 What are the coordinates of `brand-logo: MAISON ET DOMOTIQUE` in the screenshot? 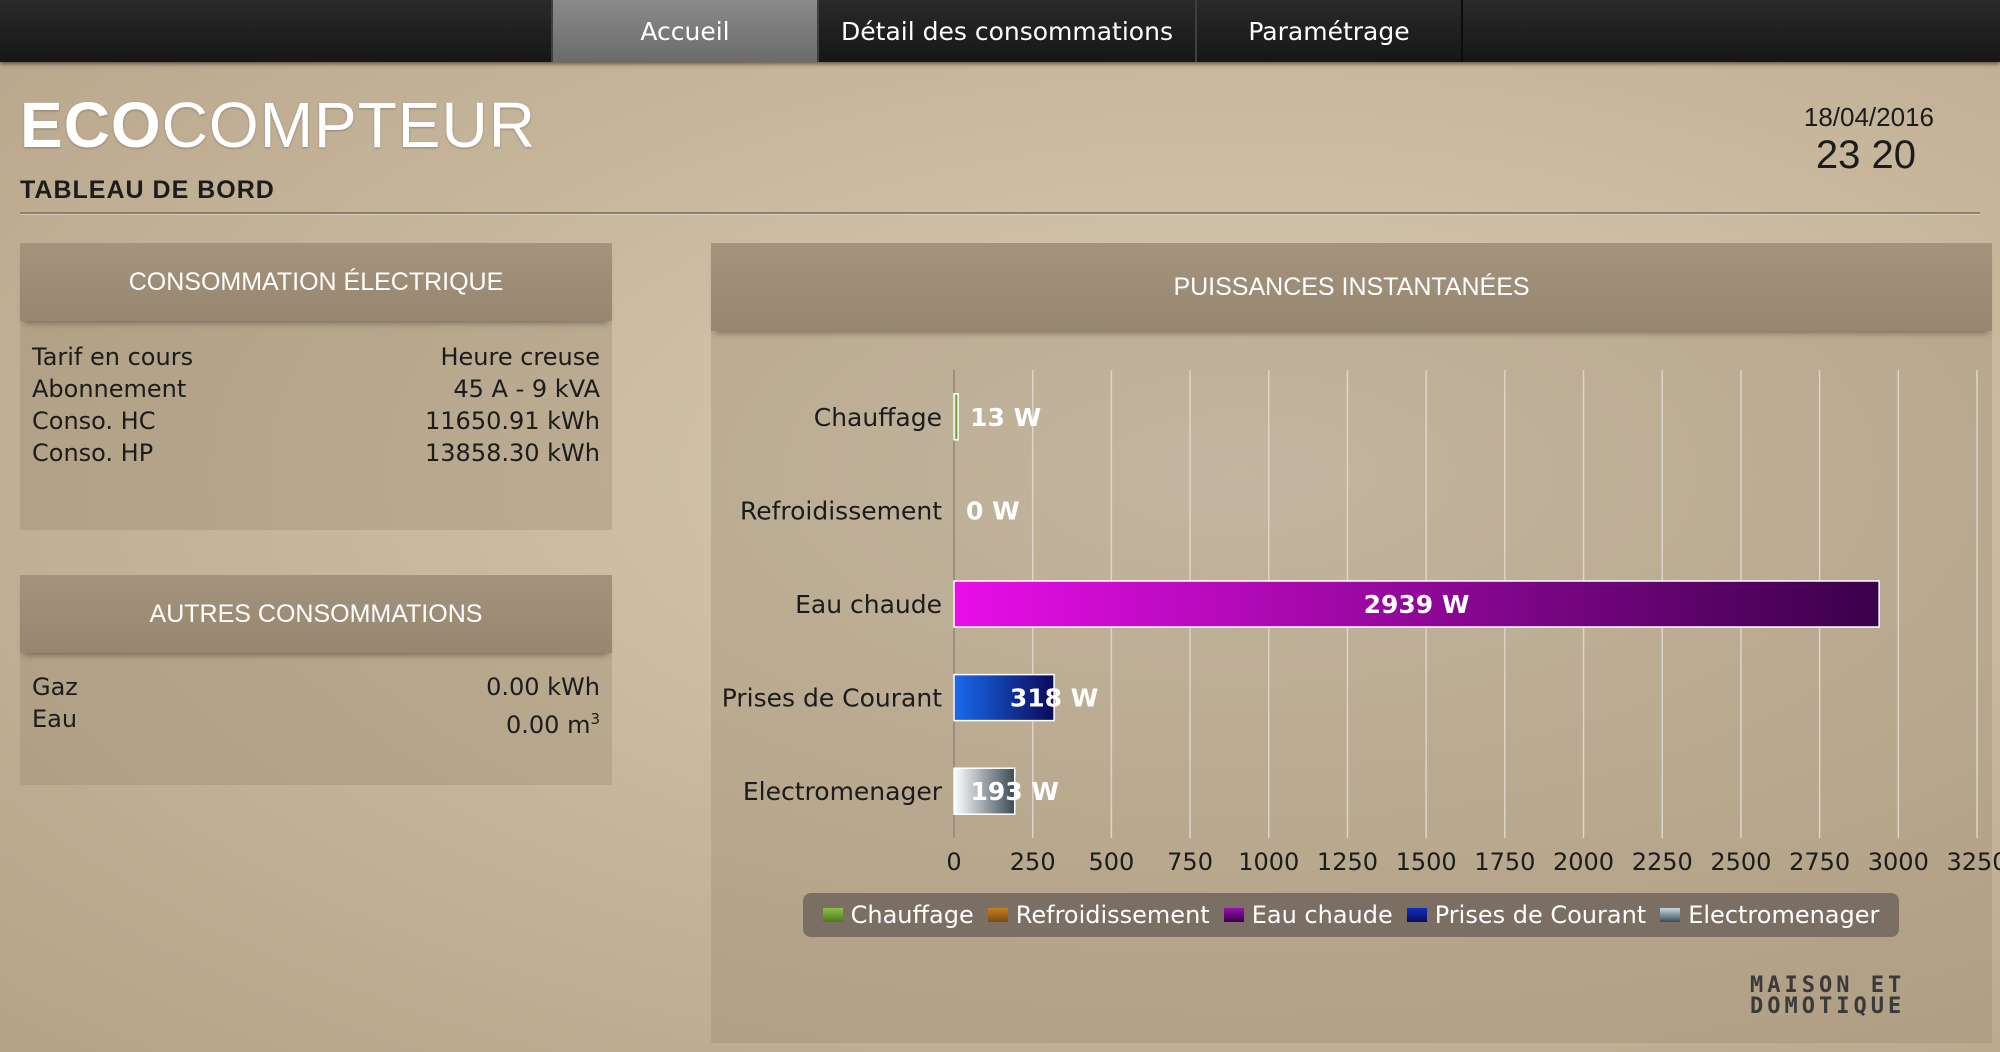 It's located at (1828, 996).